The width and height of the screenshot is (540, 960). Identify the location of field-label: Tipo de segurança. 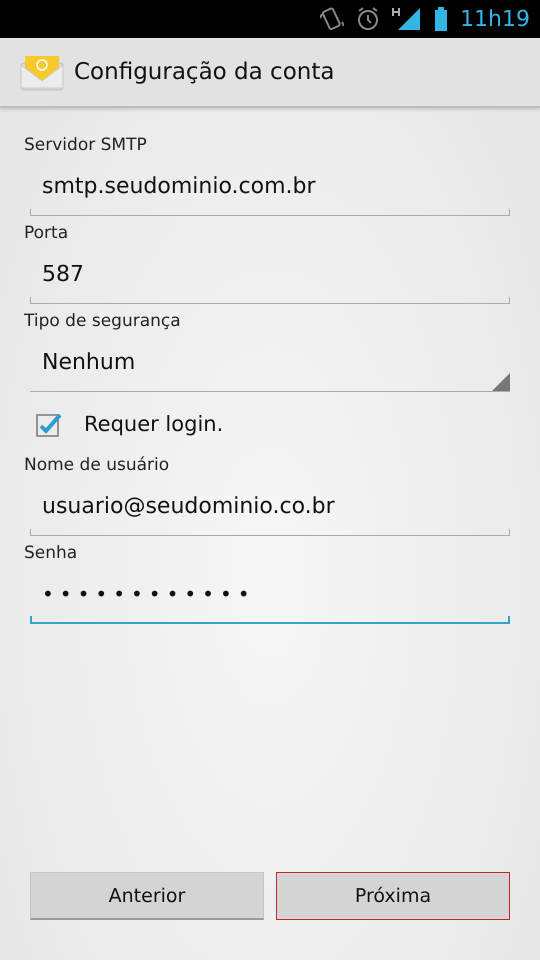
(103, 321).